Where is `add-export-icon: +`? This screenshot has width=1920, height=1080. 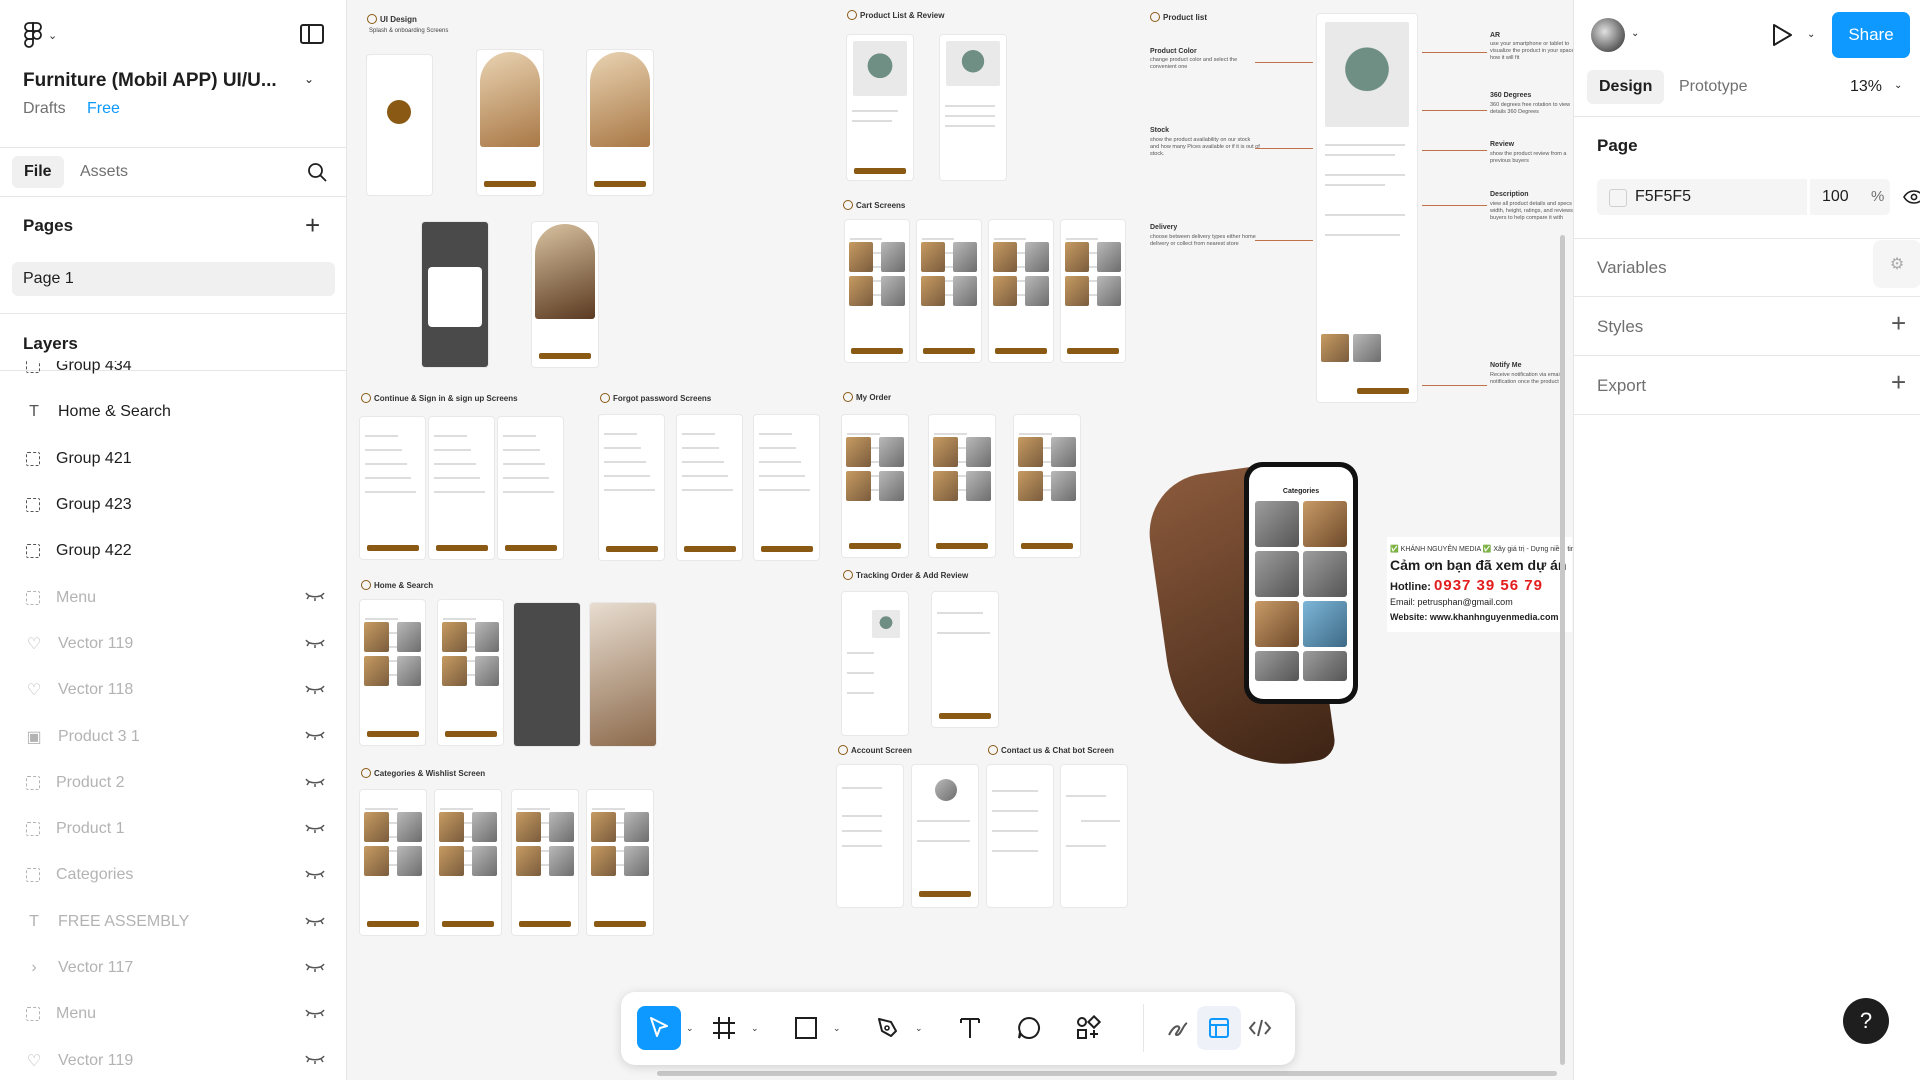 add-export-icon: + is located at coordinates (1898, 382).